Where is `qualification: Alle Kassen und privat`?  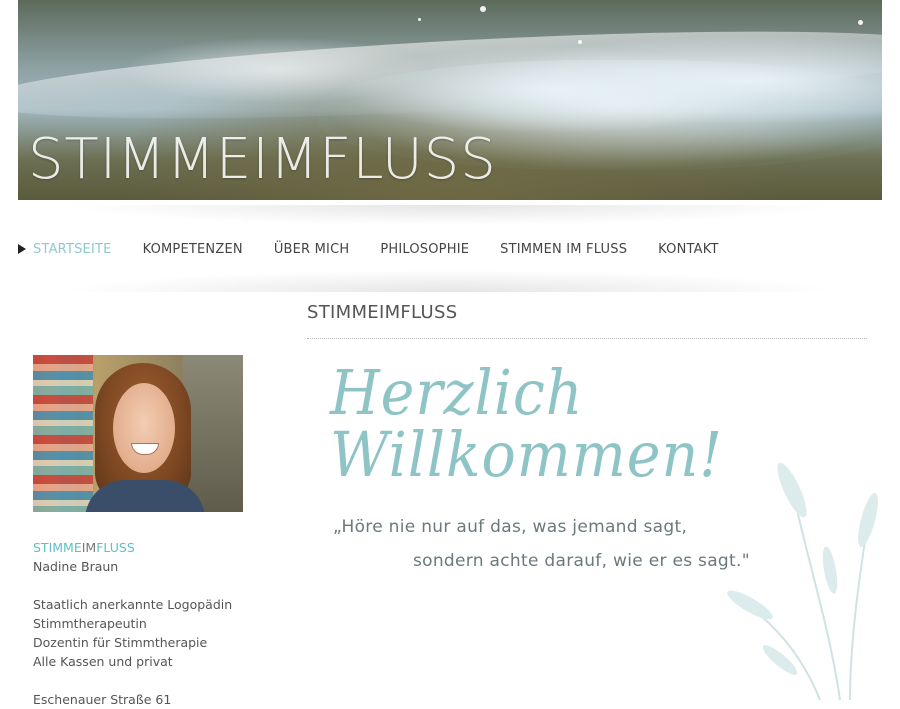
qualification: Alle Kassen und privat is located at coordinates (103, 661).